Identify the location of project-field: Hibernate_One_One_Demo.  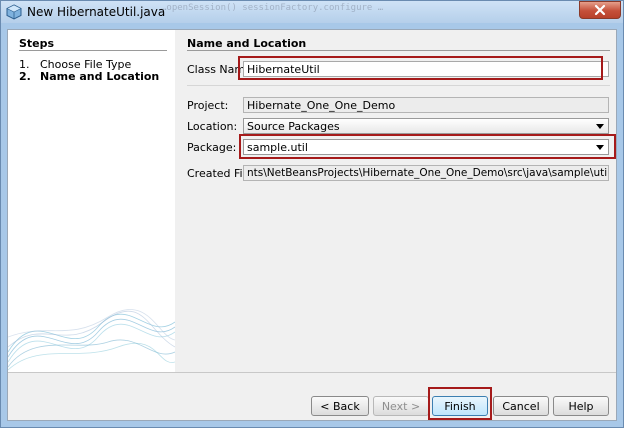
(426, 105).